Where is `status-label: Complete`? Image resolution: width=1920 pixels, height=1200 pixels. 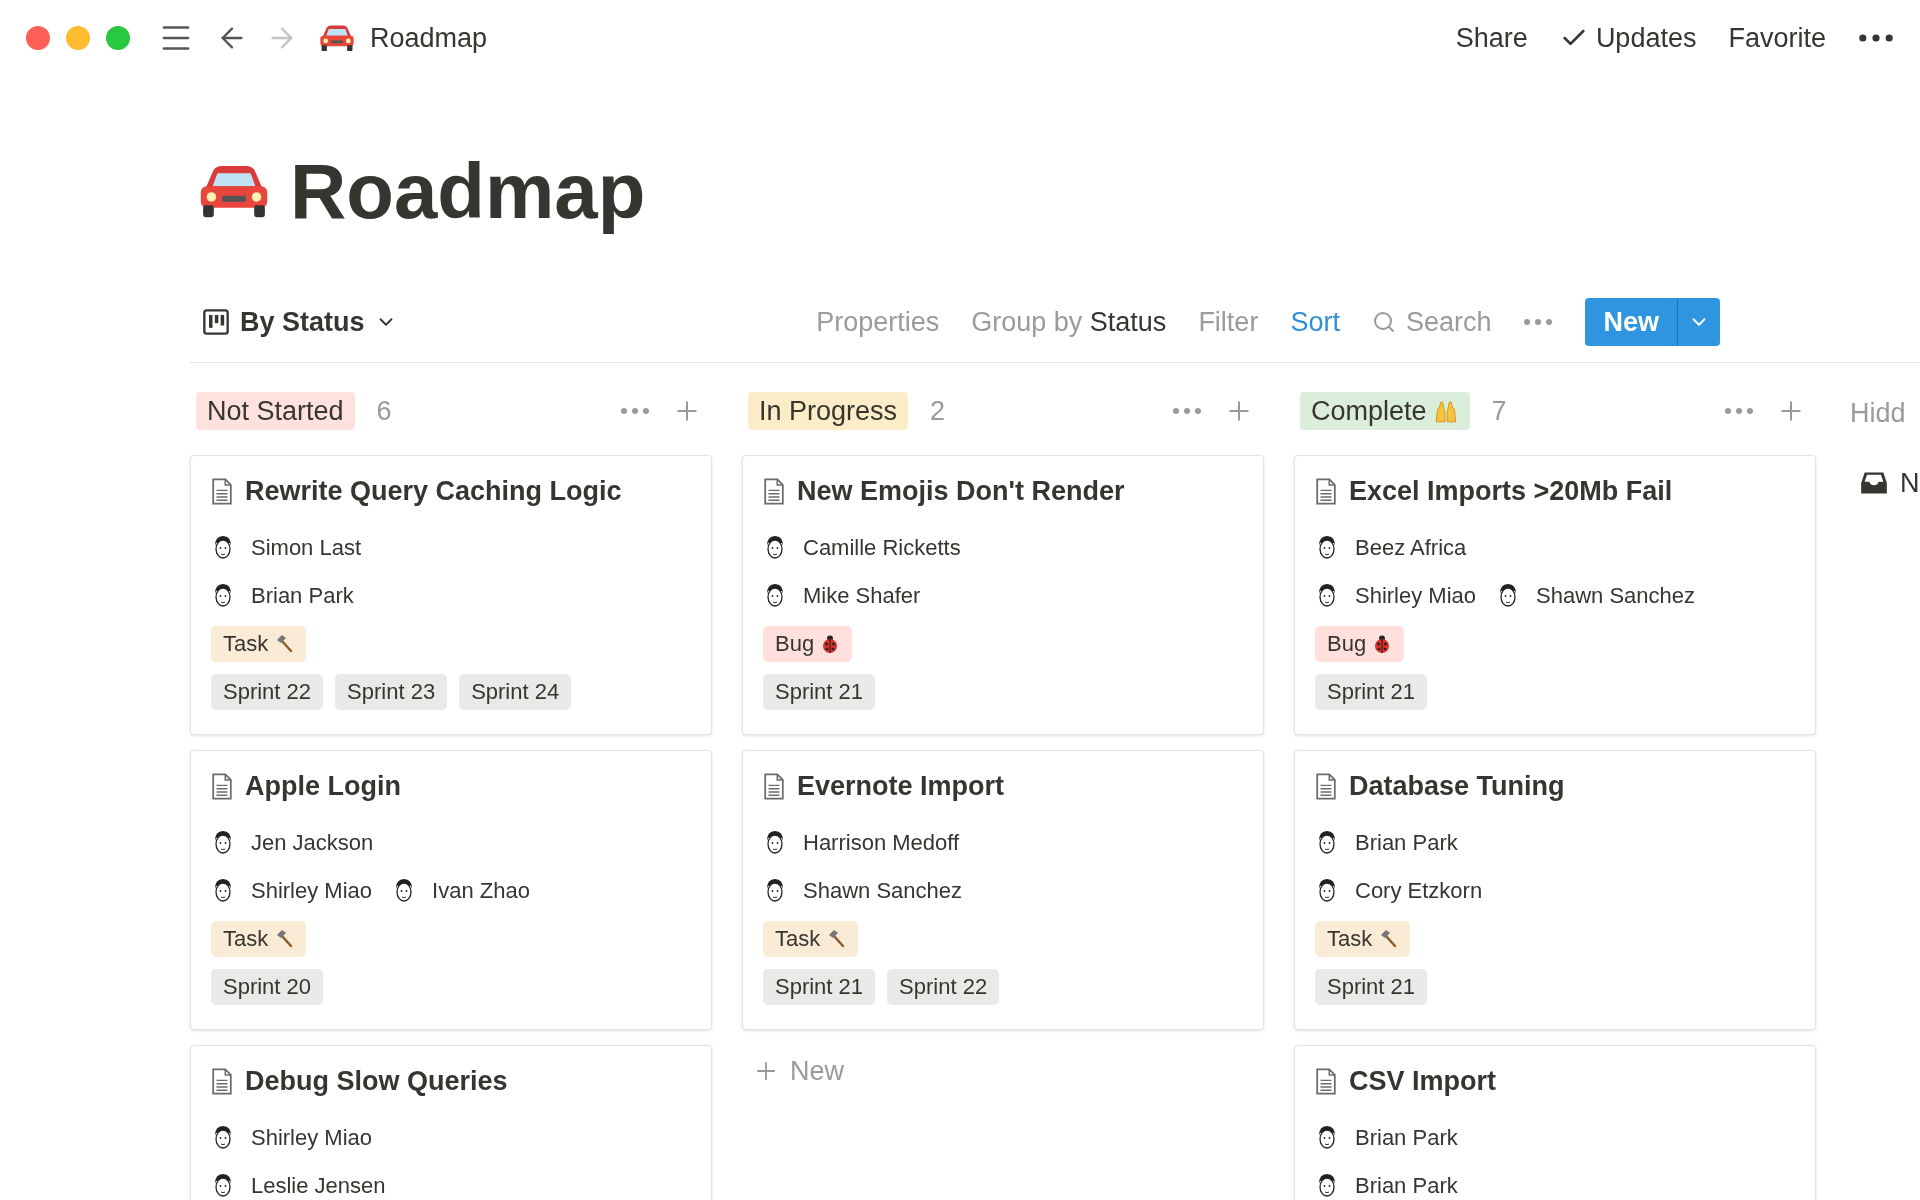
status-label: Complete is located at coordinates (1385, 411).